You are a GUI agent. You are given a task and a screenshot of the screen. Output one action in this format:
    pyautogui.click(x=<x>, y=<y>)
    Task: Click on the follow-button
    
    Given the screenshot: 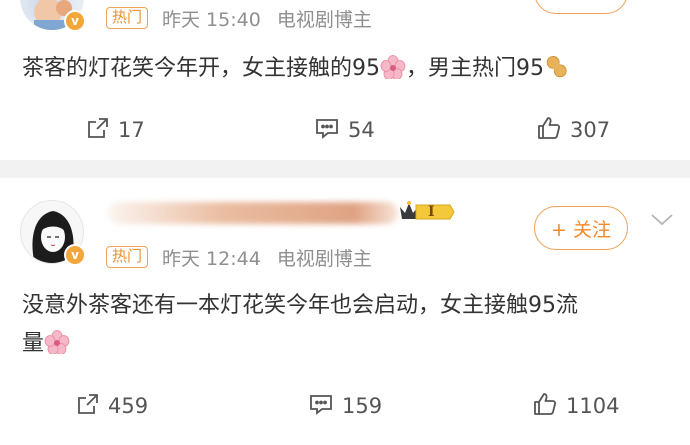 What is the action you would take?
    pyautogui.click(x=581, y=7)
    